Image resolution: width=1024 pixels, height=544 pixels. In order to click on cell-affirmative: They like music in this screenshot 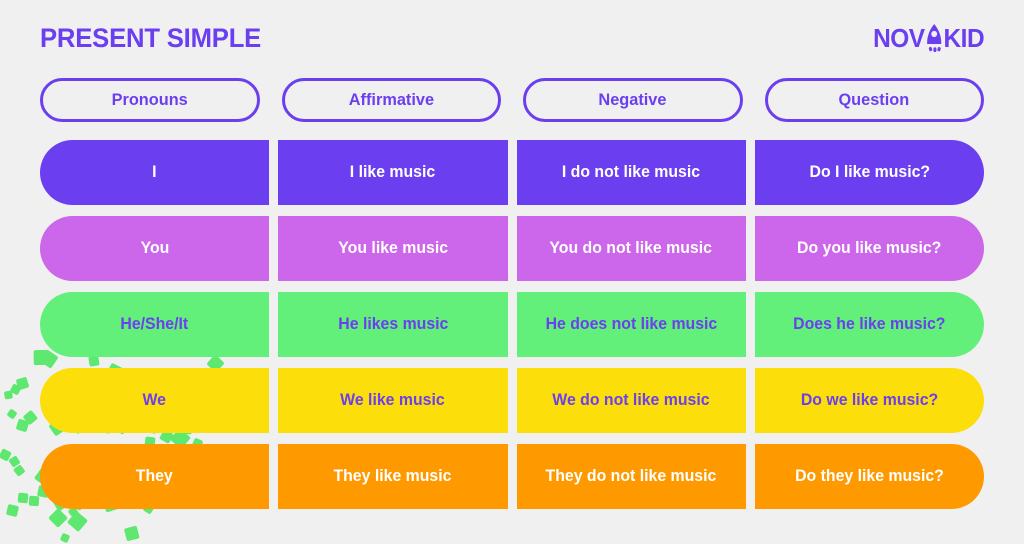, I will do `click(393, 476)`.